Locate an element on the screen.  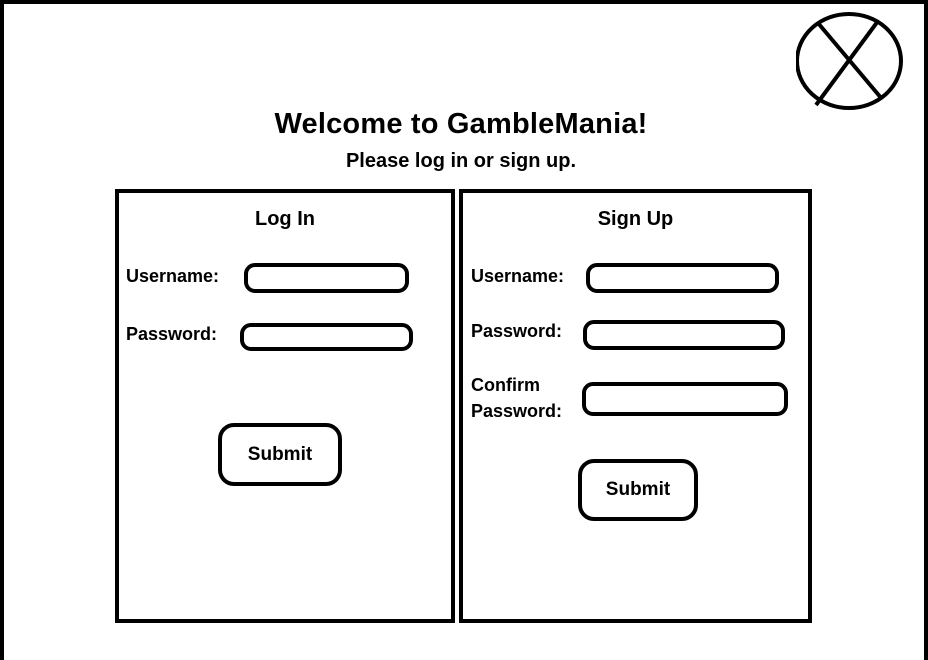
close-icon is located at coordinates (849, 61).